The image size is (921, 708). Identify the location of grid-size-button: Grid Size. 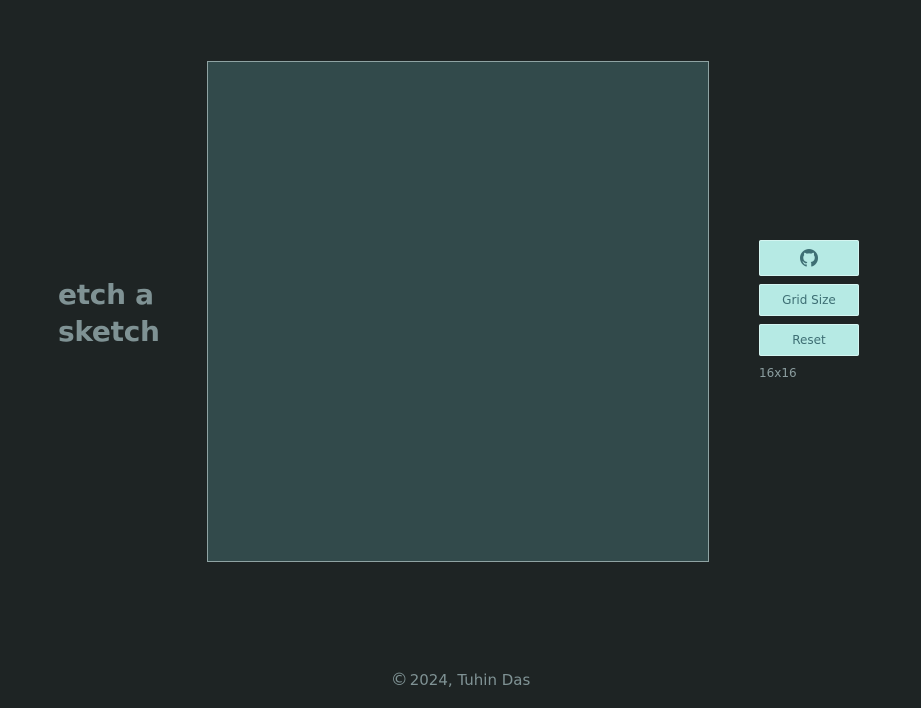
(809, 300).